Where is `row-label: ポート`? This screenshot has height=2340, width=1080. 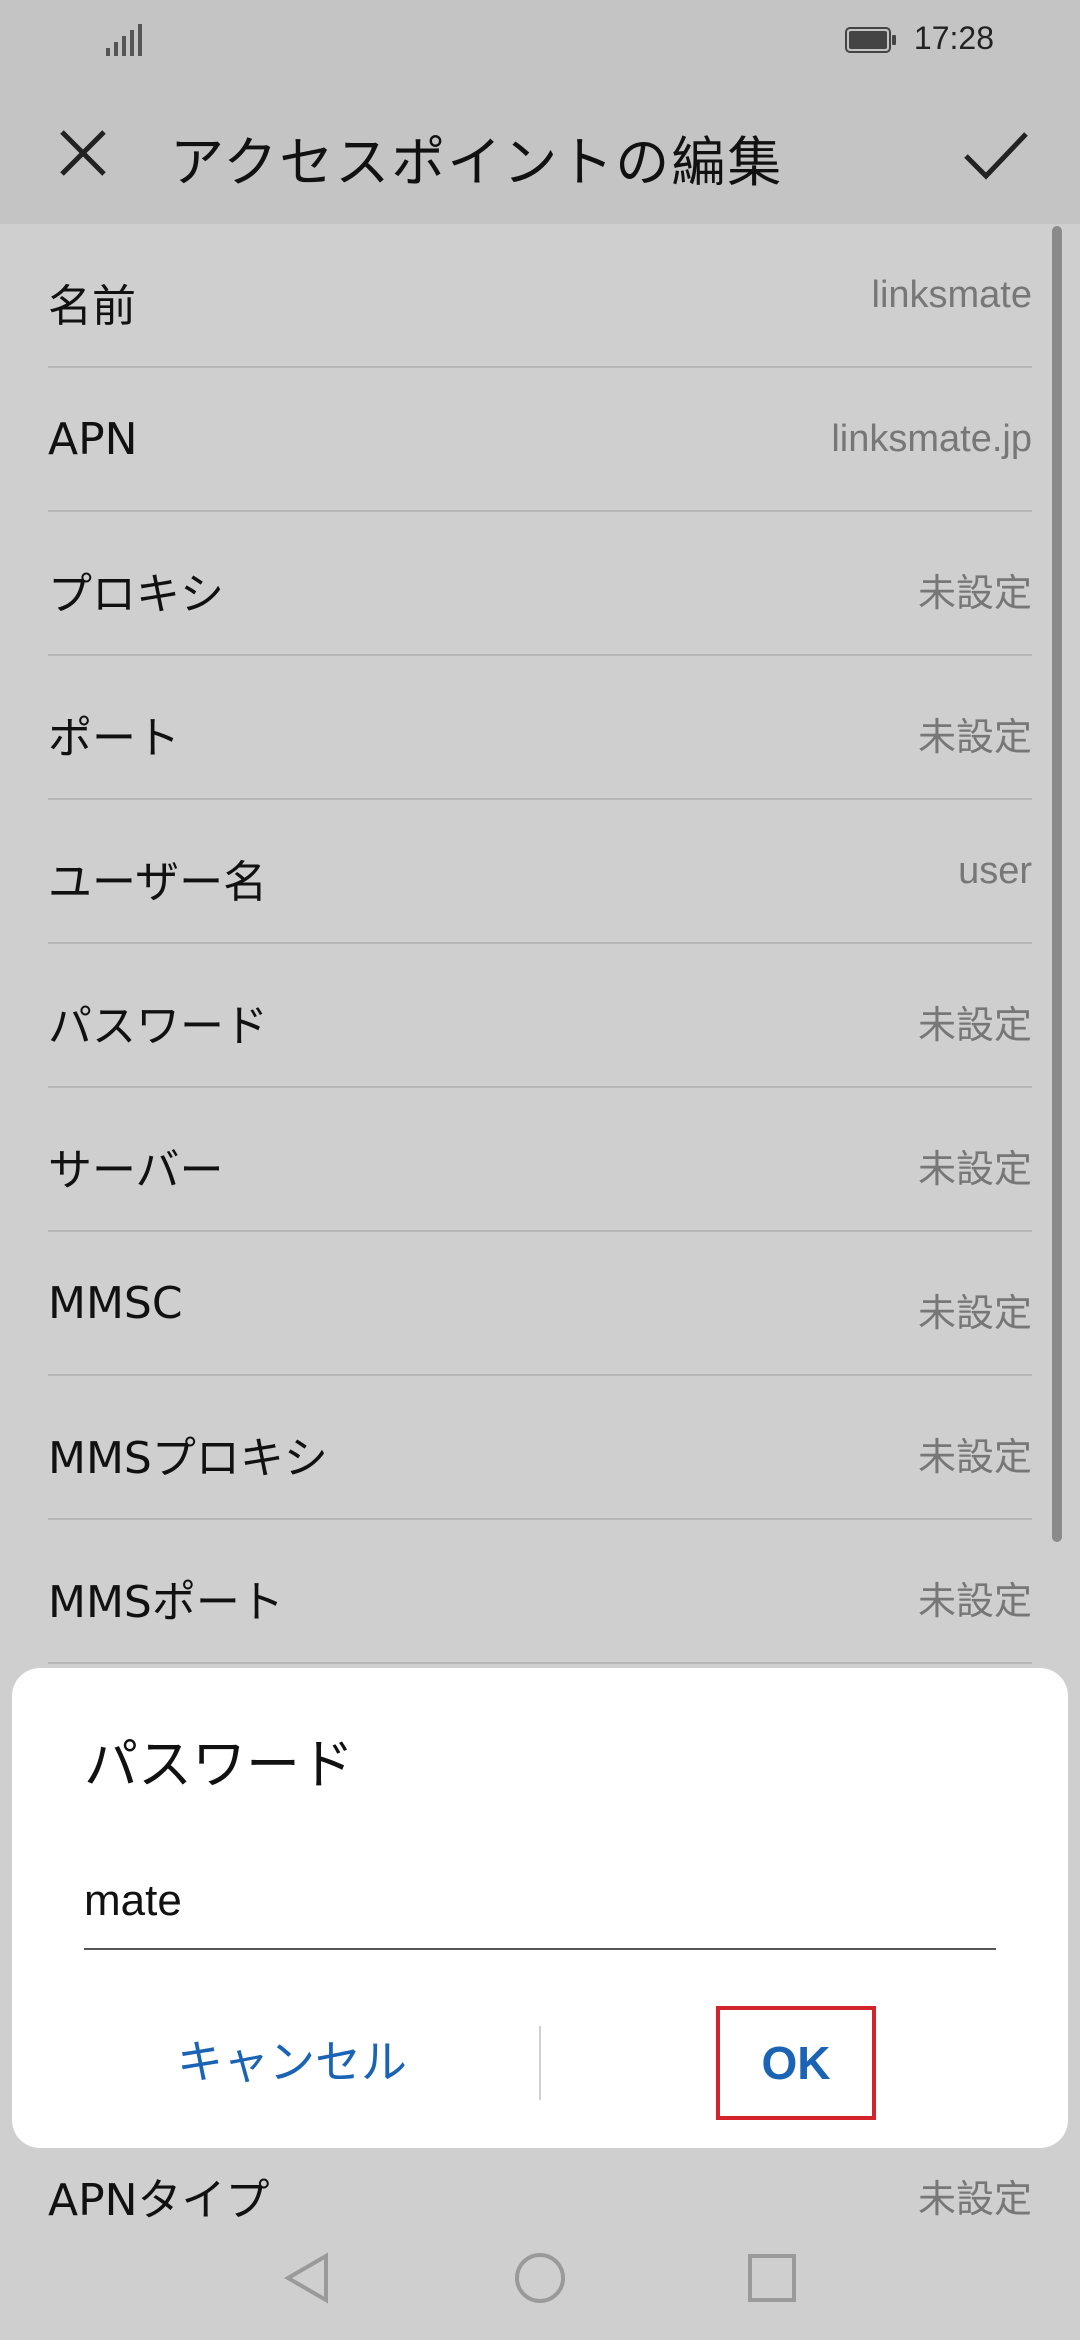
row-label: ポート is located at coordinates (114, 738).